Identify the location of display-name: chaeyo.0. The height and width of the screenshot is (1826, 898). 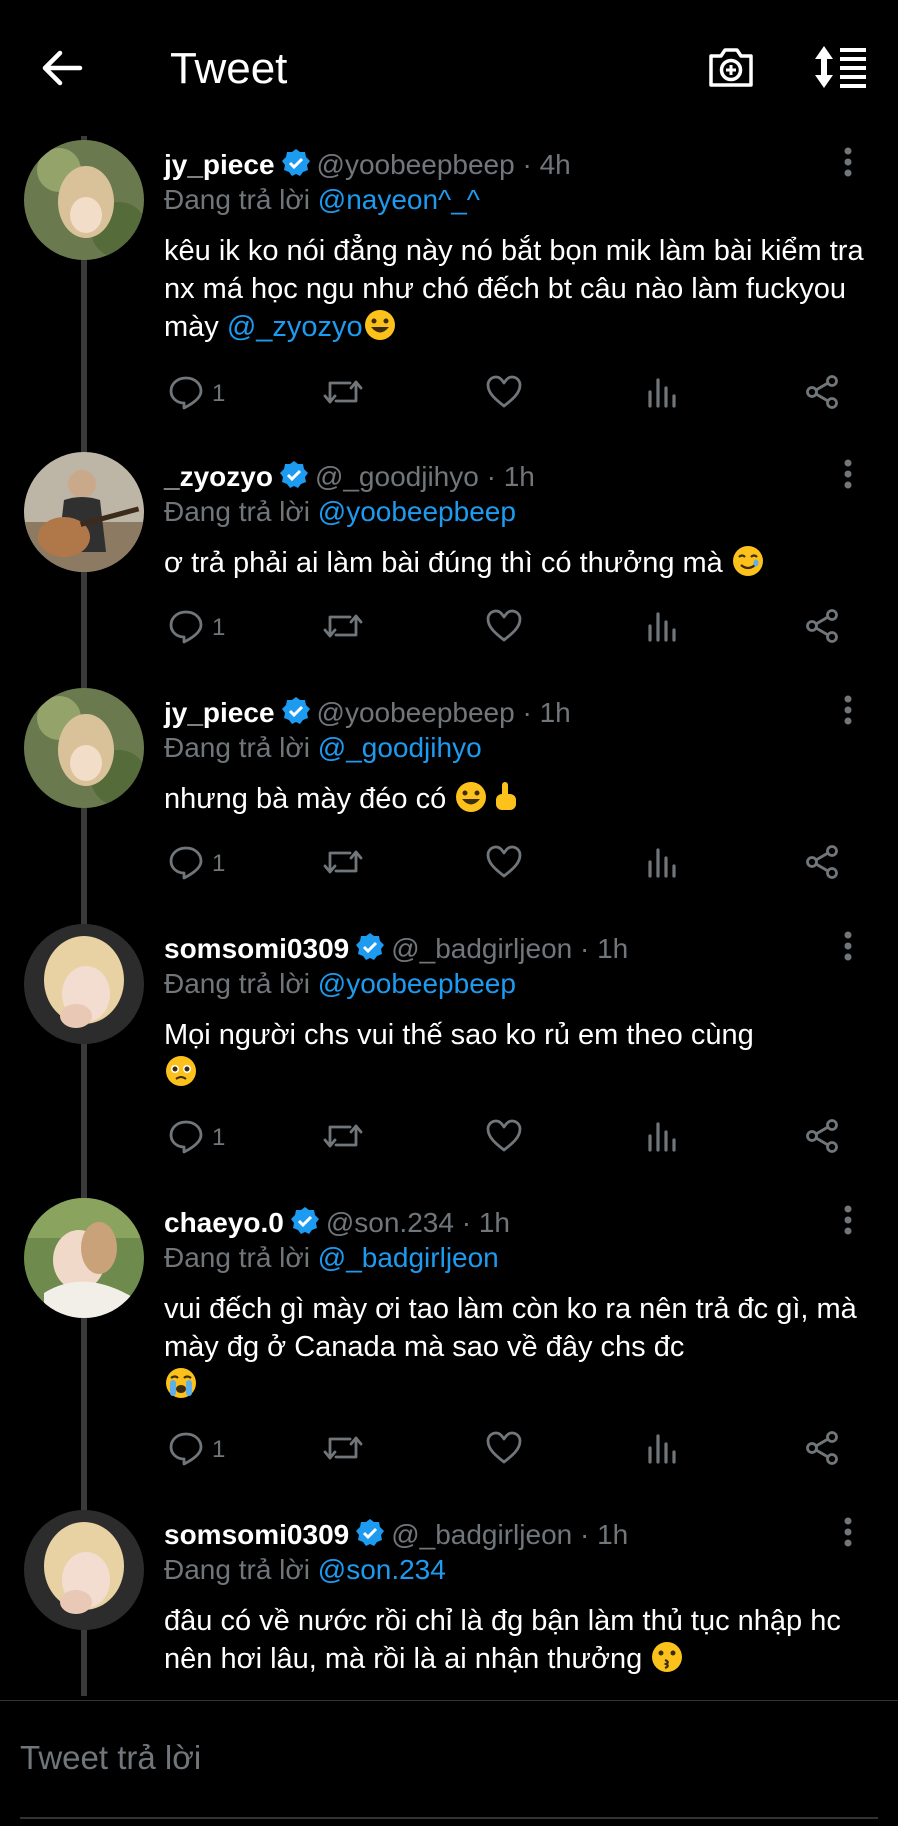
(224, 1222).